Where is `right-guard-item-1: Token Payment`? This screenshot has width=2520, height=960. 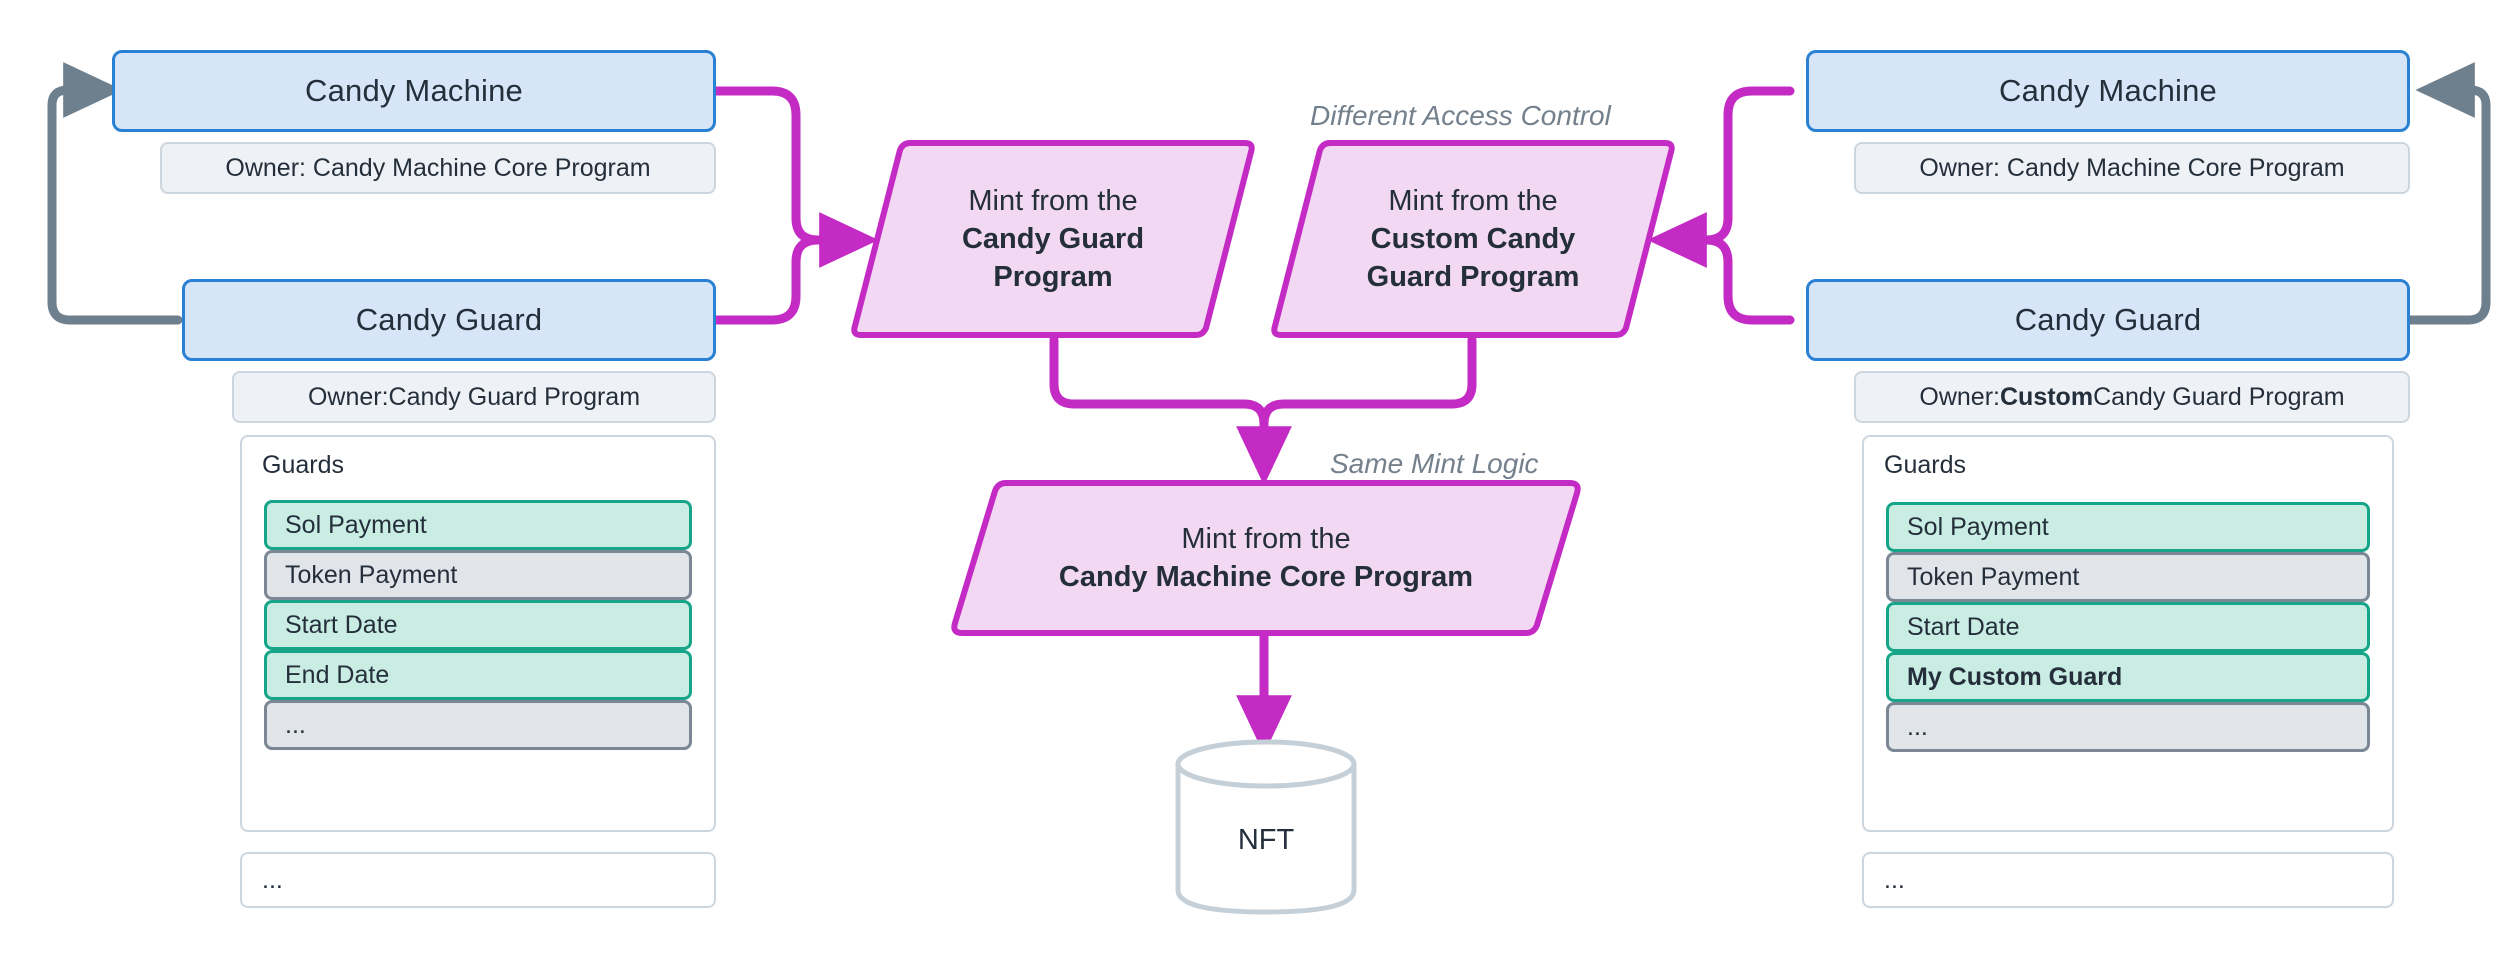 right-guard-item-1: Token Payment is located at coordinates (2128, 577).